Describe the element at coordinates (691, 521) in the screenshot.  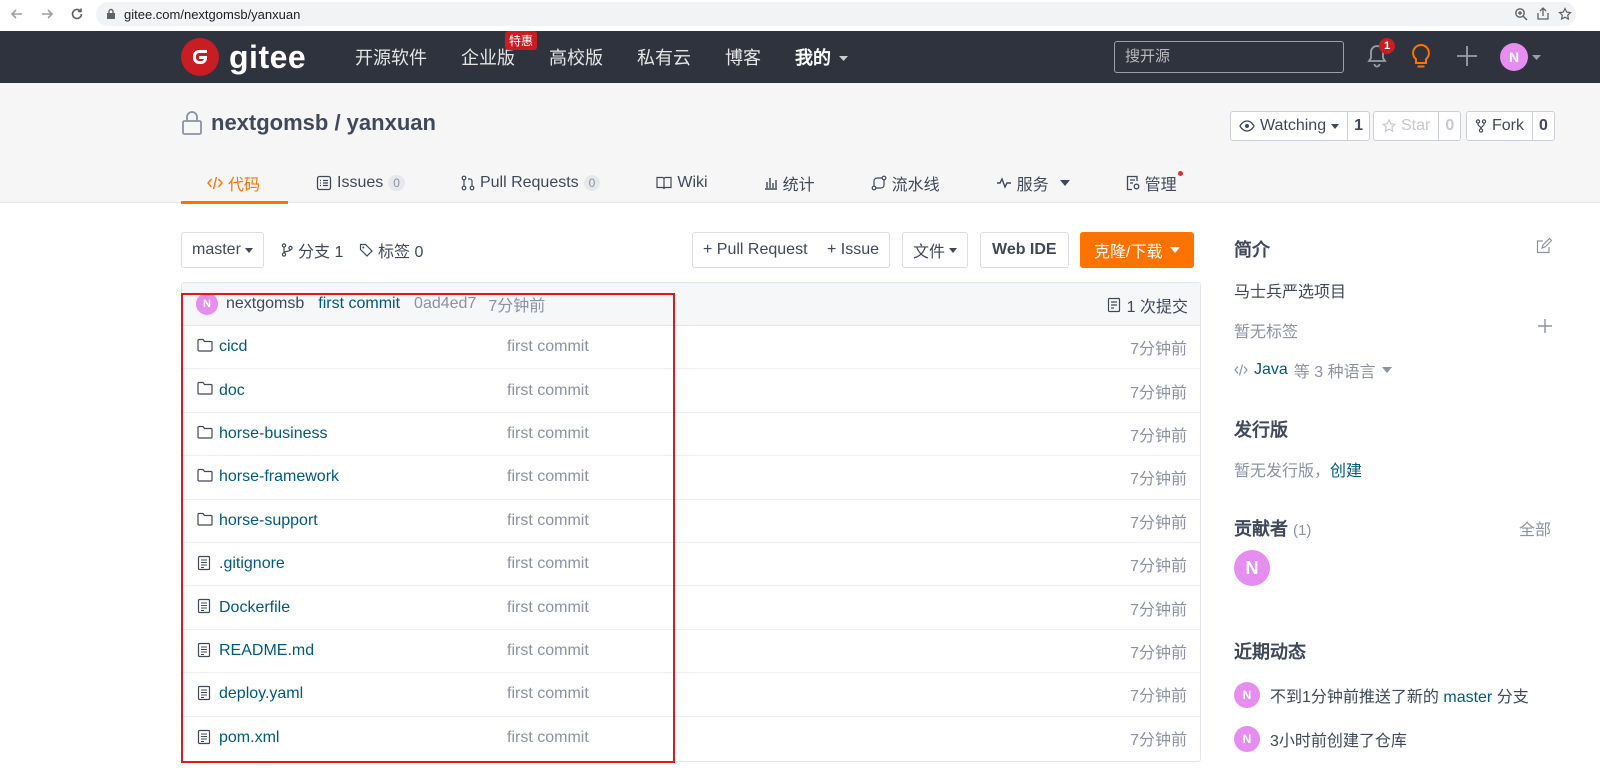
I see `file-row: horse-support first commit 7分钟前` at that location.